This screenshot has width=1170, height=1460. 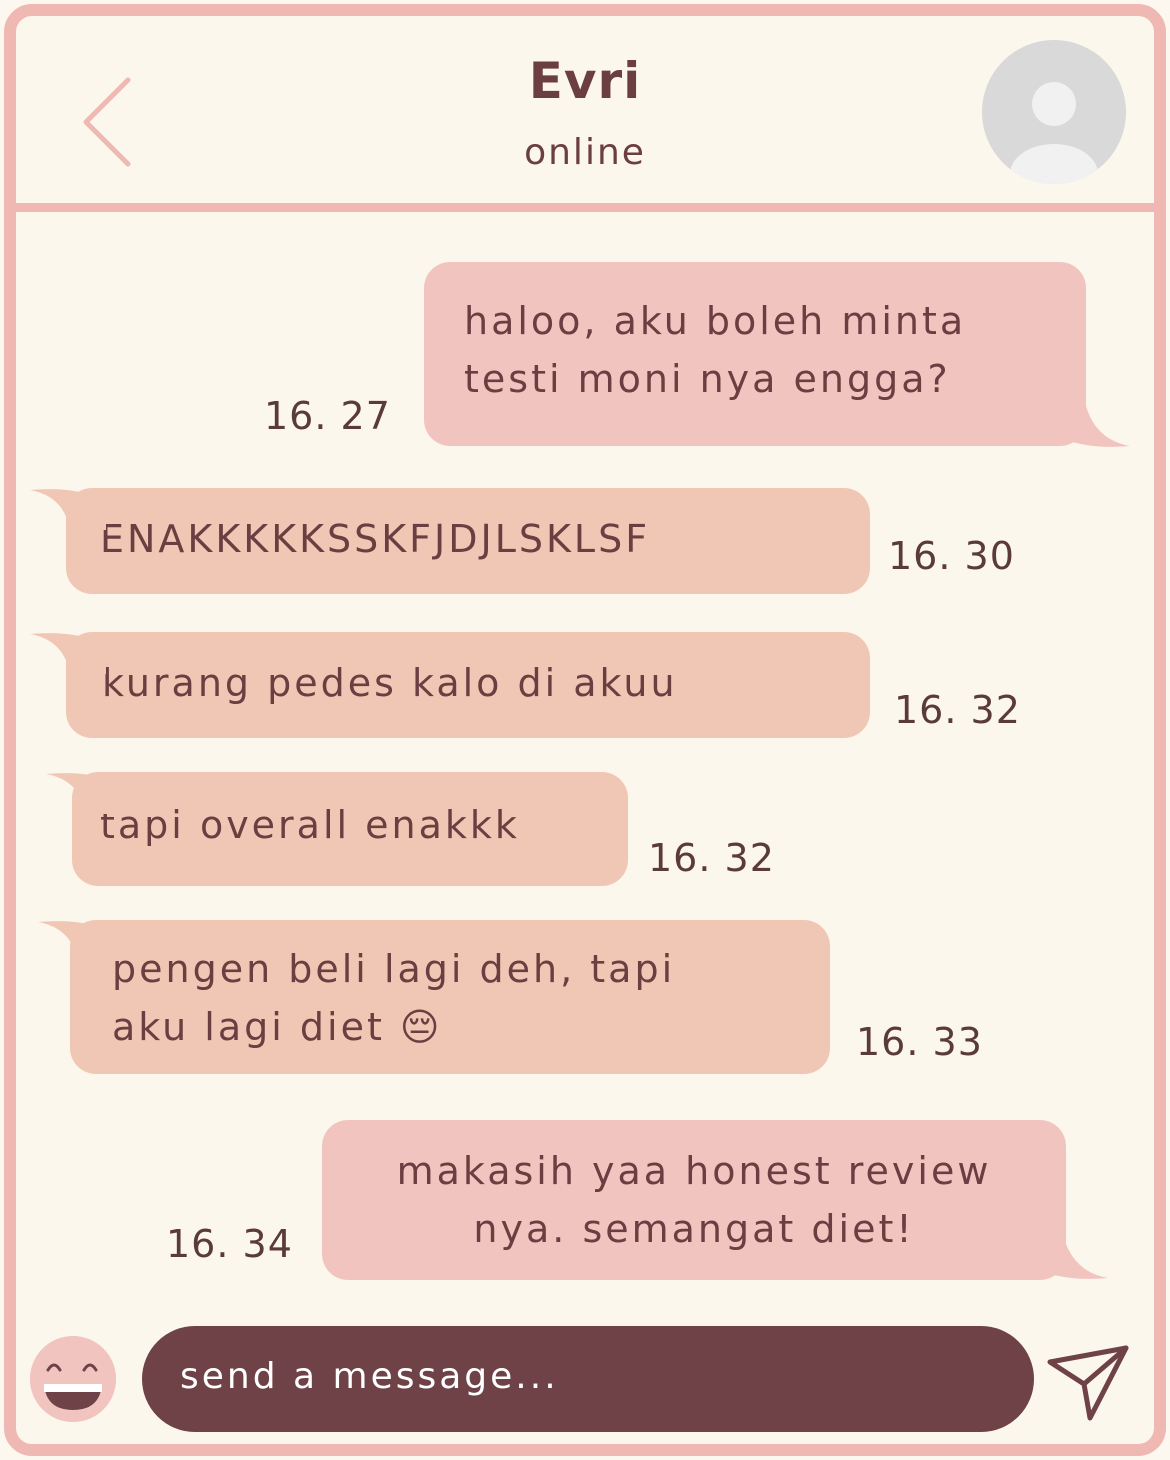 I want to click on user-avatar-icon, so click(x=1054, y=112).